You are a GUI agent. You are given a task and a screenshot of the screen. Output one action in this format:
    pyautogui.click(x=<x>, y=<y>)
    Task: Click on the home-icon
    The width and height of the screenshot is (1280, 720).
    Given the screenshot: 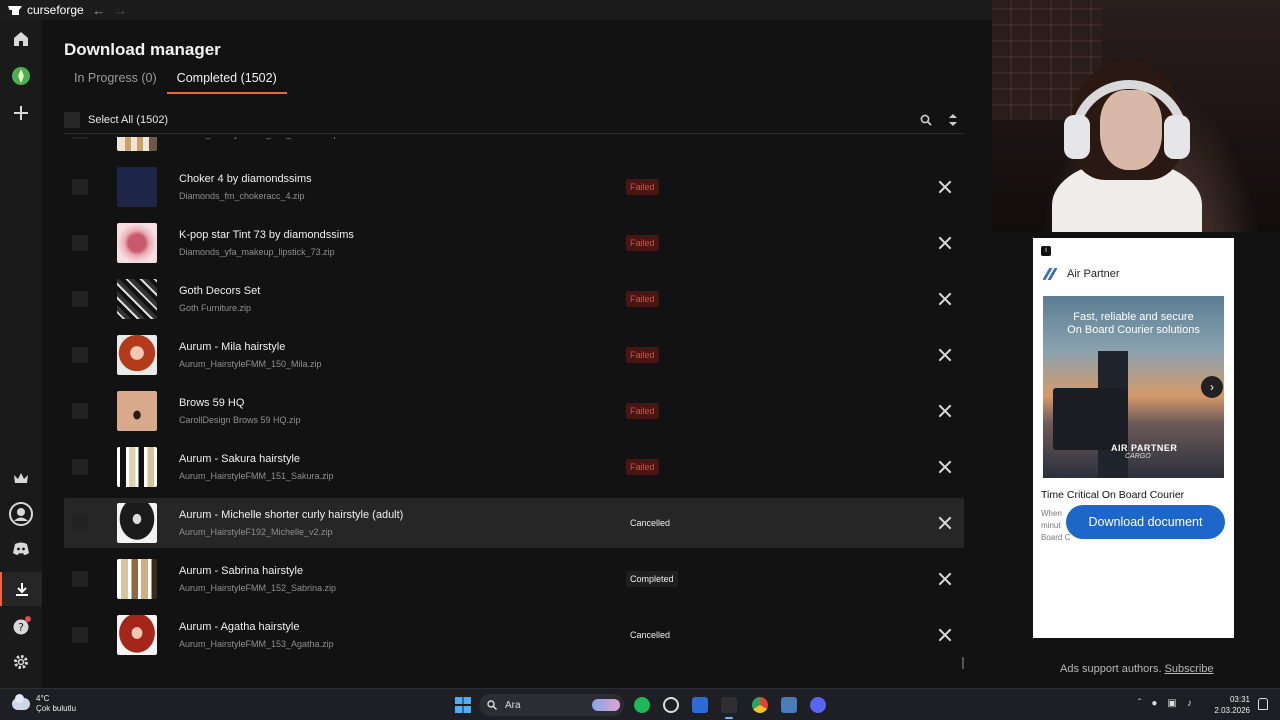 What is the action you would take?
    pyautogui.click(x=21, y=39)
    